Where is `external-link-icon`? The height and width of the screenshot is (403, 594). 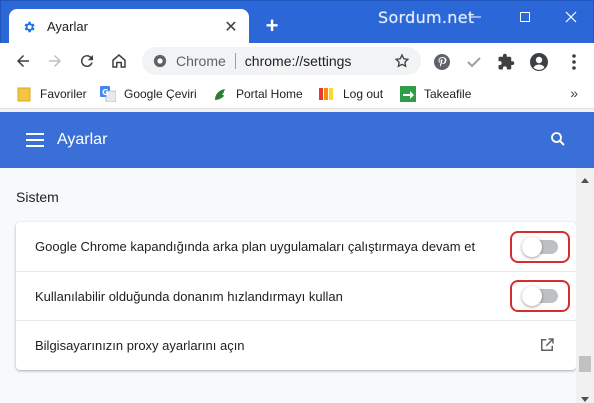 external-link-icon is located at coordinates (547, 345).